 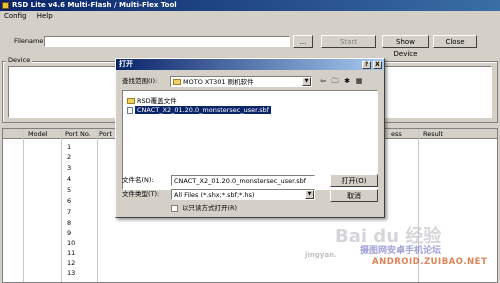 What do you see at coordinates (71, 273) in the screenshot?
I see `table-row: 13` at bounding box center [71, 273].